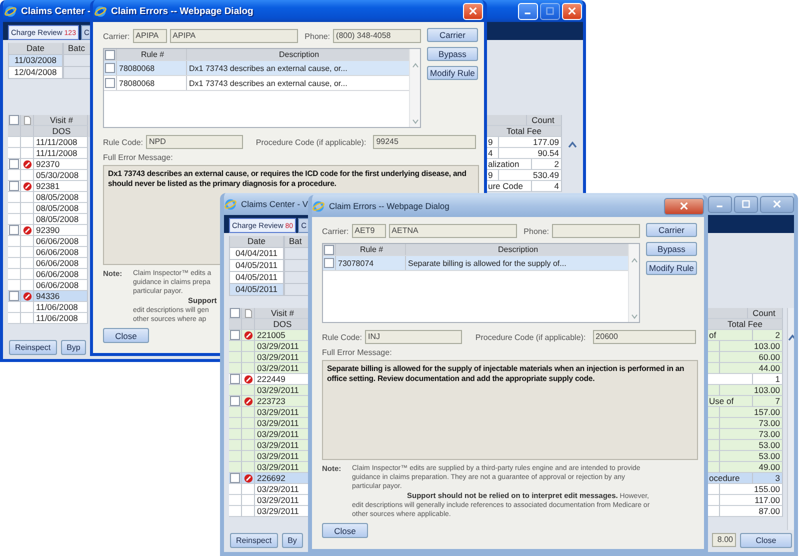  I want to click on table-cell: alization, so click(509, 164).